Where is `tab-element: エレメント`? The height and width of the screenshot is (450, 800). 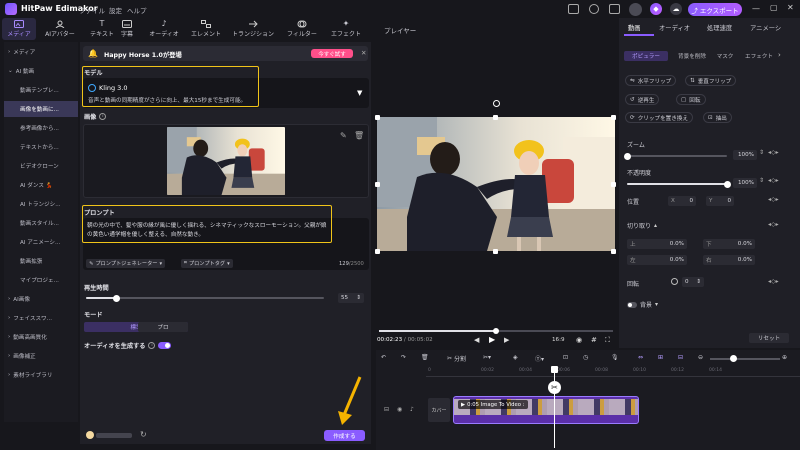 tab-element: エレメント is located at coordinates (206, 29).